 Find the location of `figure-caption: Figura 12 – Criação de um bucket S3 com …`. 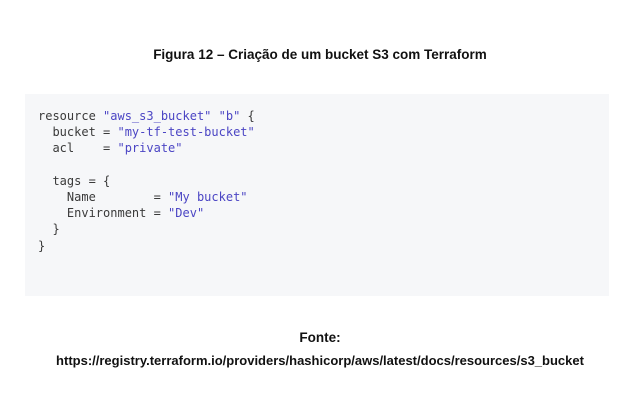

figure-caption: Figura 12 – Criação de um bucket S3 com … is located at coordinates (320, 54).